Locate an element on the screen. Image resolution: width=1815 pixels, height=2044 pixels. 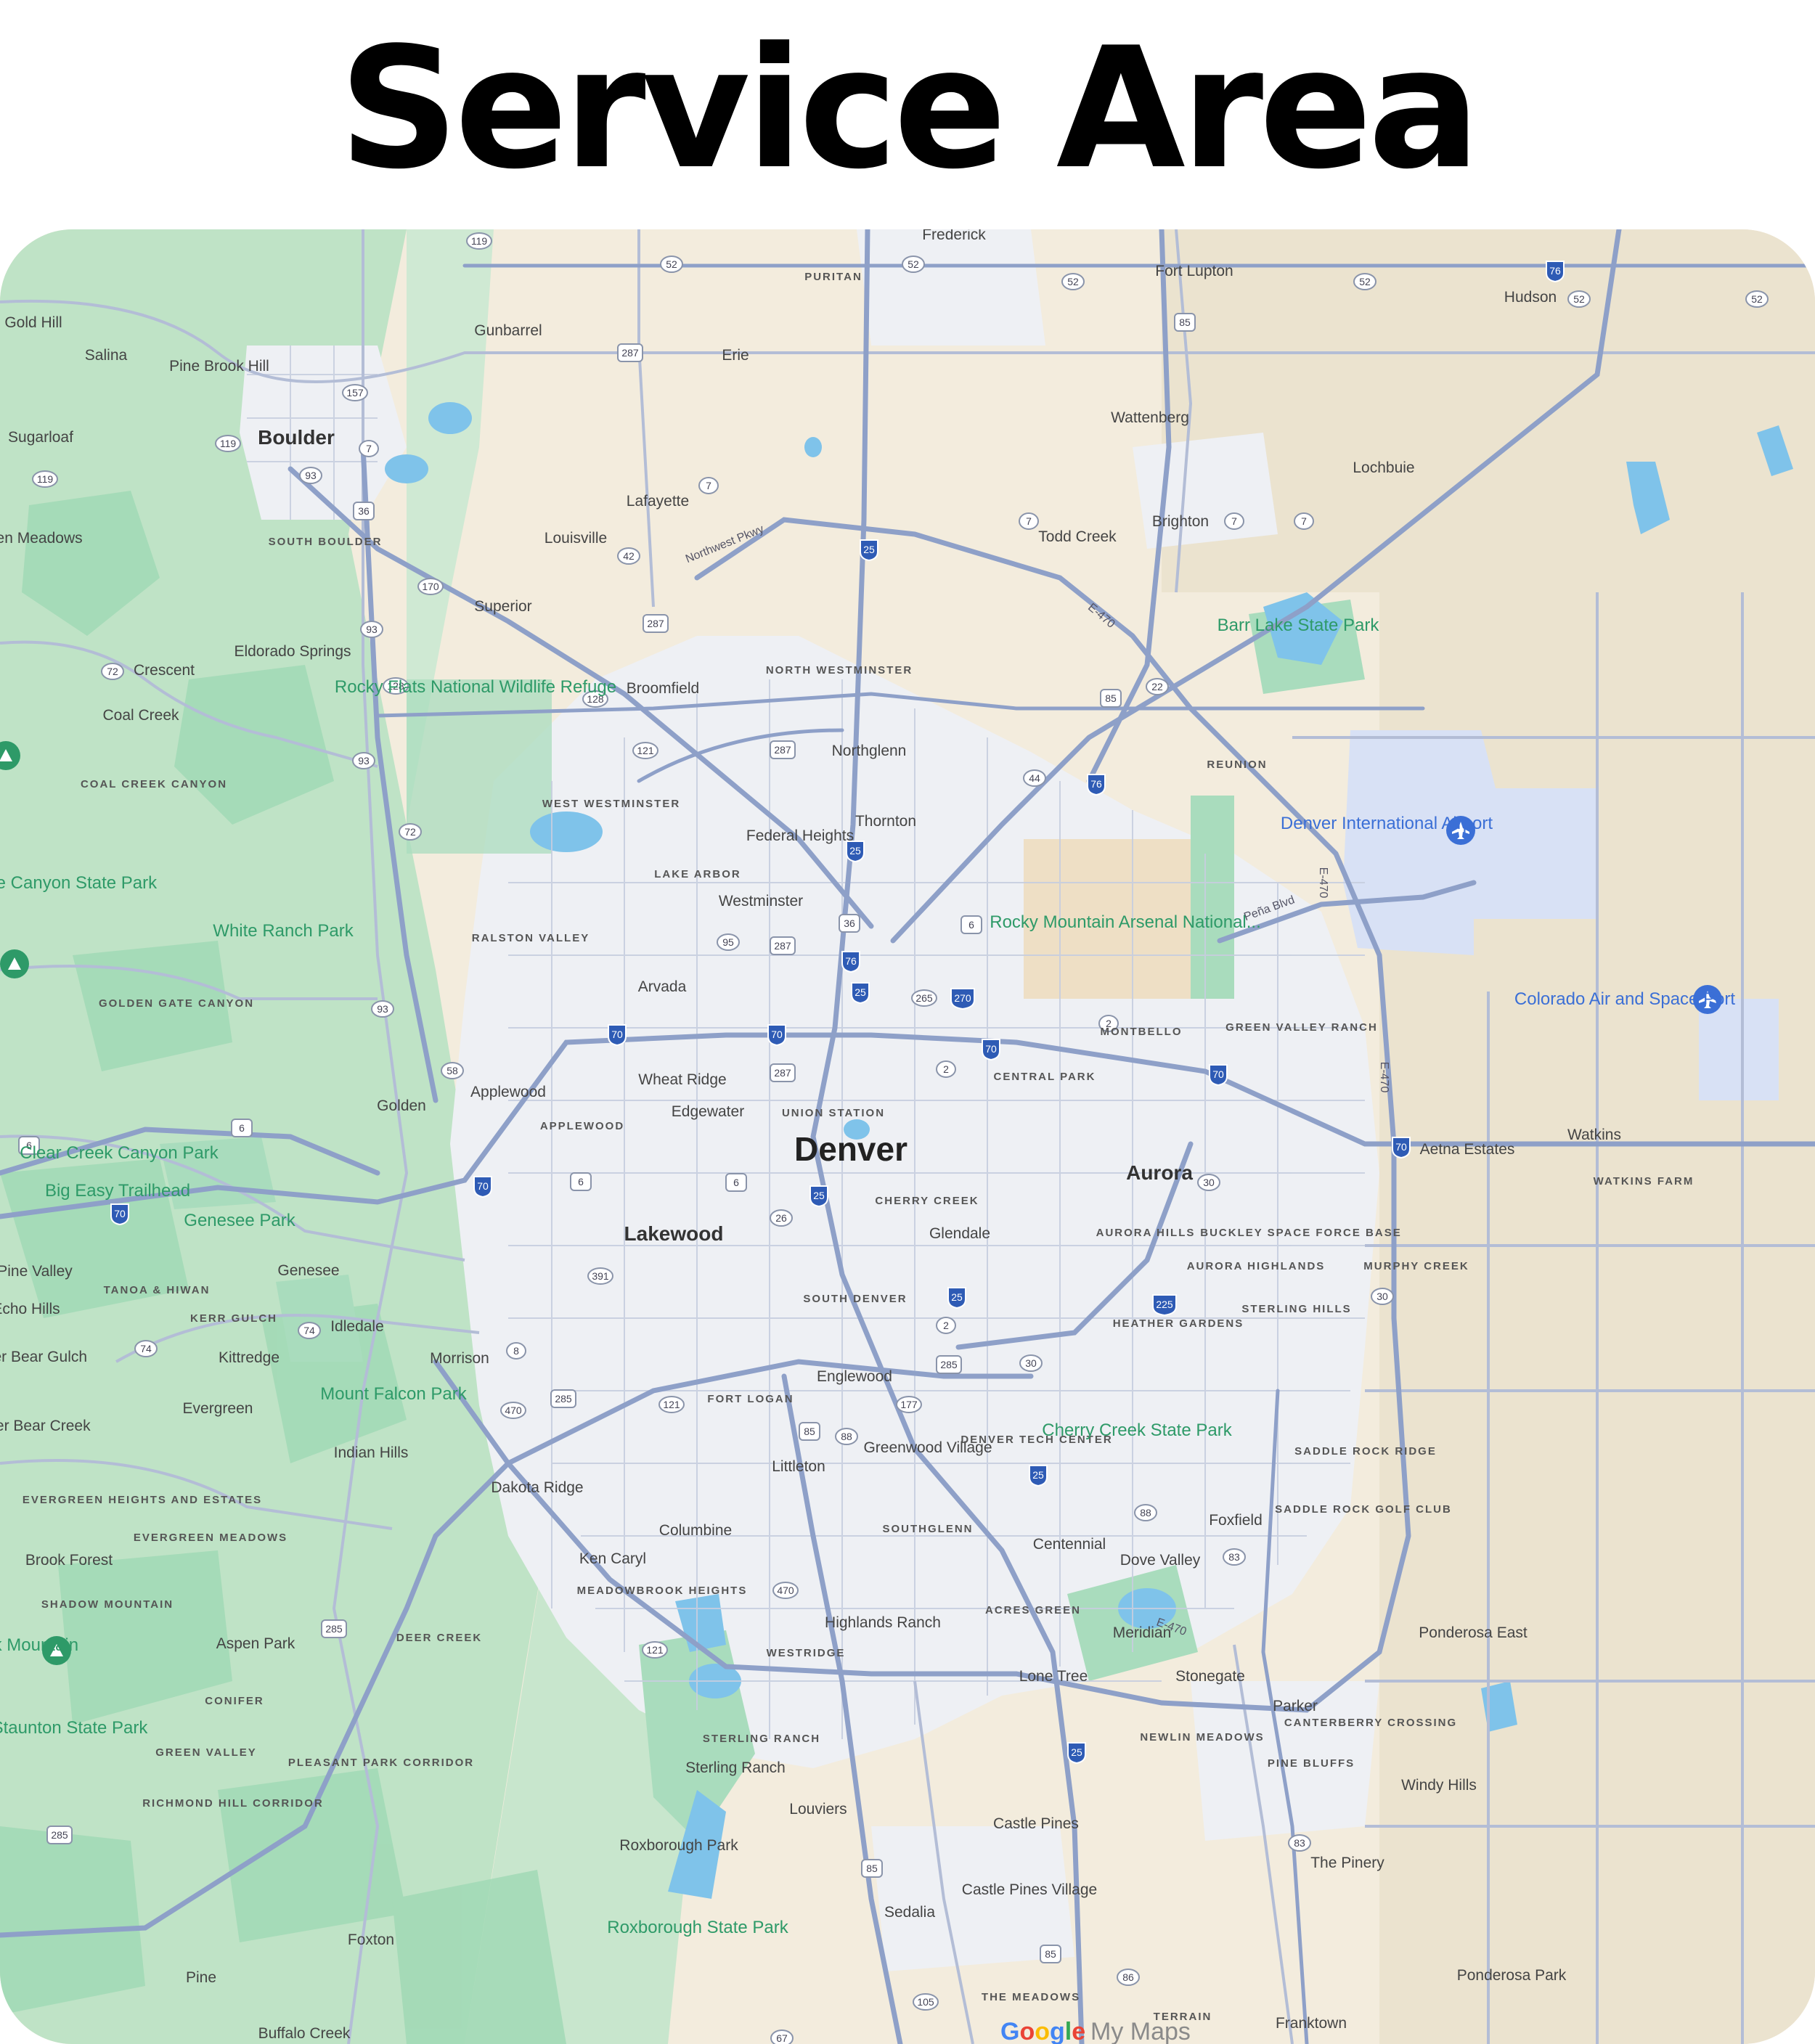
town-label: Upper Bear Creek is located at coordinates (45, 1426).